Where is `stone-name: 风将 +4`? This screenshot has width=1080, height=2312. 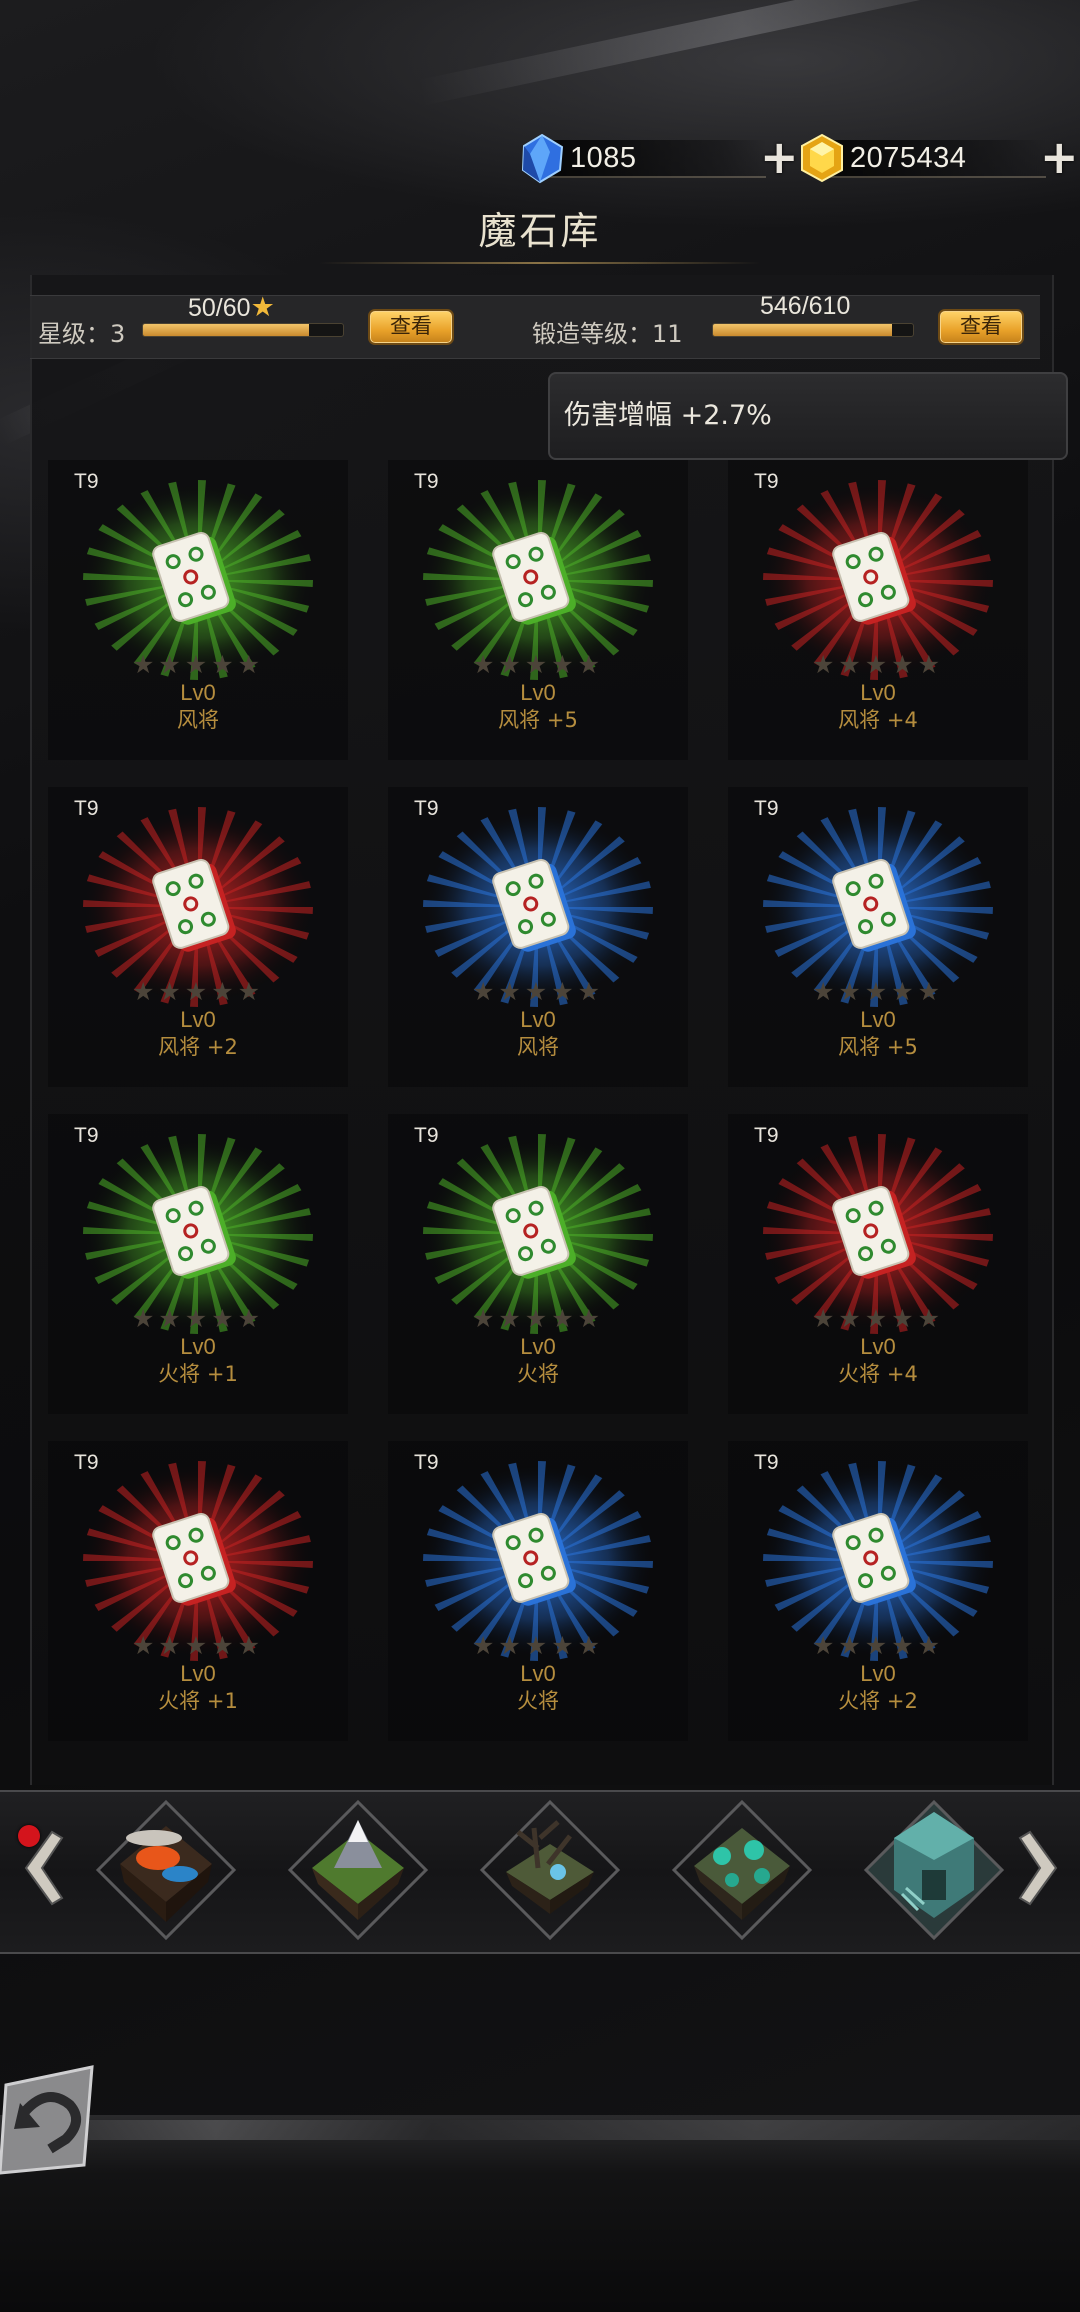
stone-name: 风将 +4 is located at coordinates (878, 720).